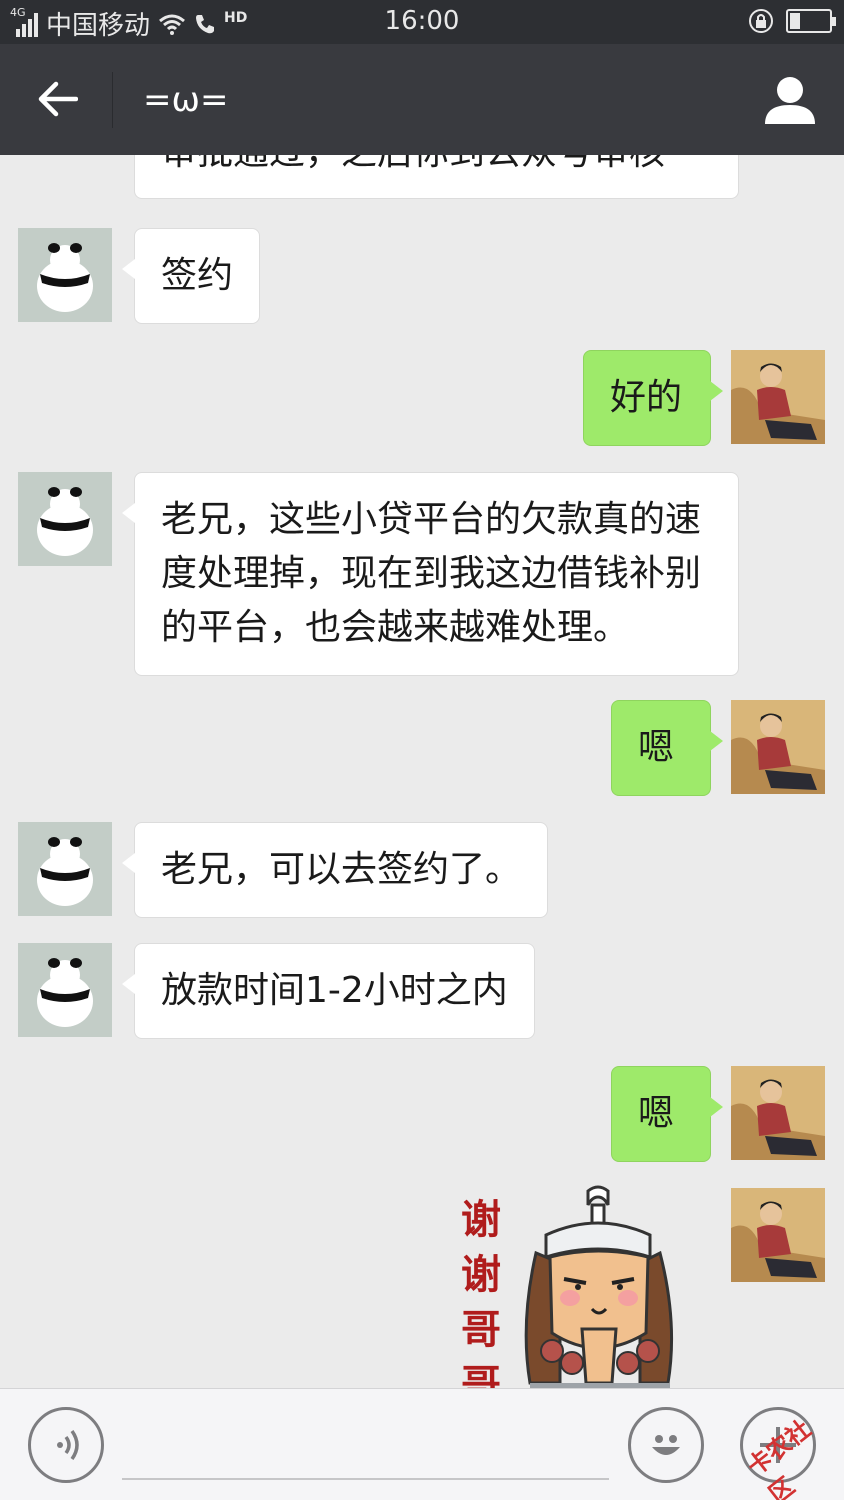 This screenshot has width=844, height=1500. What do you see at coordinates (431, 519) in the screenshot?
I see `message-text-line: 老兄，这些小贷平台的欠款真的速` at bounding box center [431, 519].